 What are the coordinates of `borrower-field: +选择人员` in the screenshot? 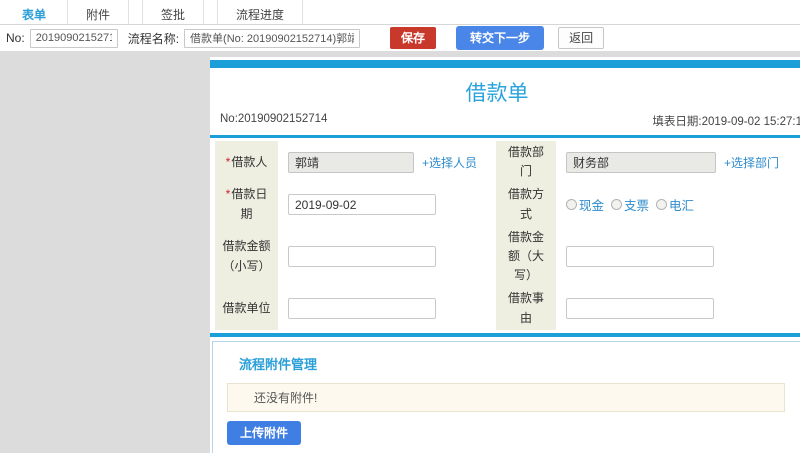 It's located at (387, 162).